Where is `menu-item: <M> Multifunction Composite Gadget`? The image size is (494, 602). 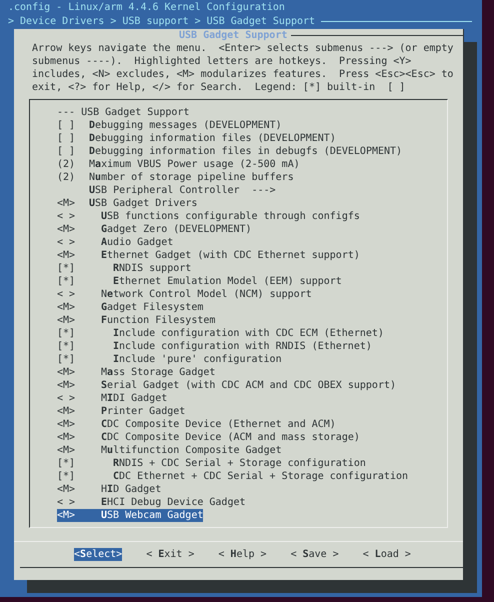 menu-item: <M> Multifunction Composite Gadget is located at coordinates (169, 450).